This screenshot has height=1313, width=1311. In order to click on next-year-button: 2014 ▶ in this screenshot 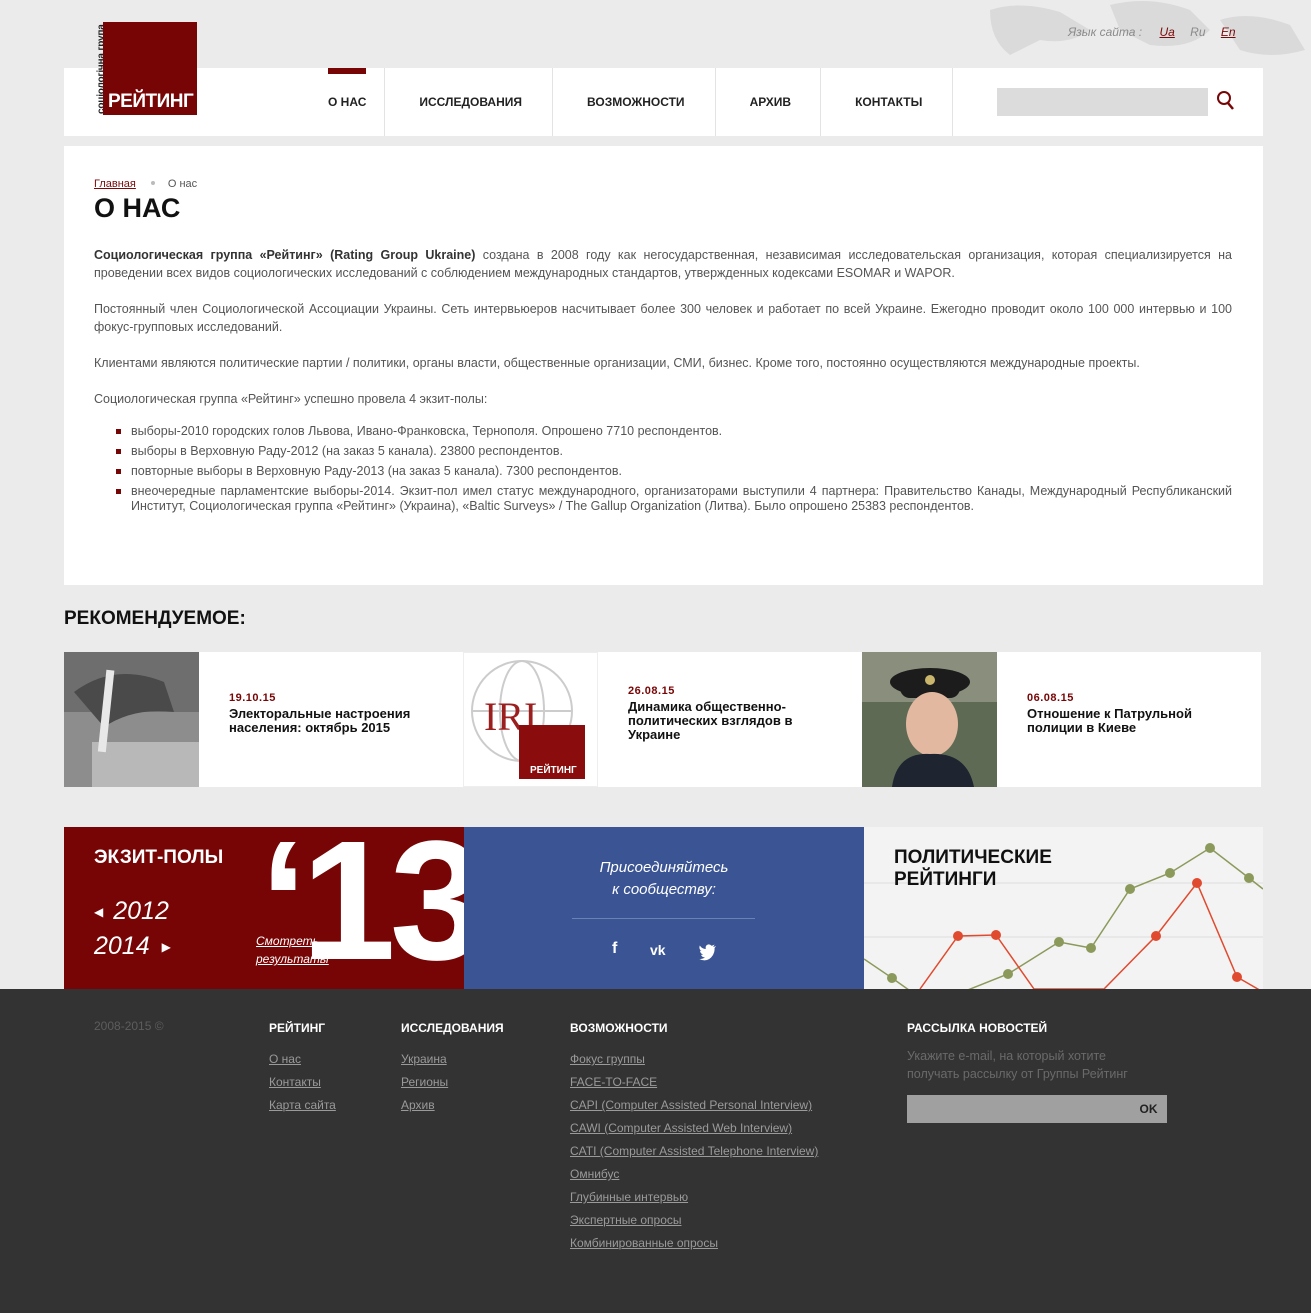, I will do `click(132, 946)`.